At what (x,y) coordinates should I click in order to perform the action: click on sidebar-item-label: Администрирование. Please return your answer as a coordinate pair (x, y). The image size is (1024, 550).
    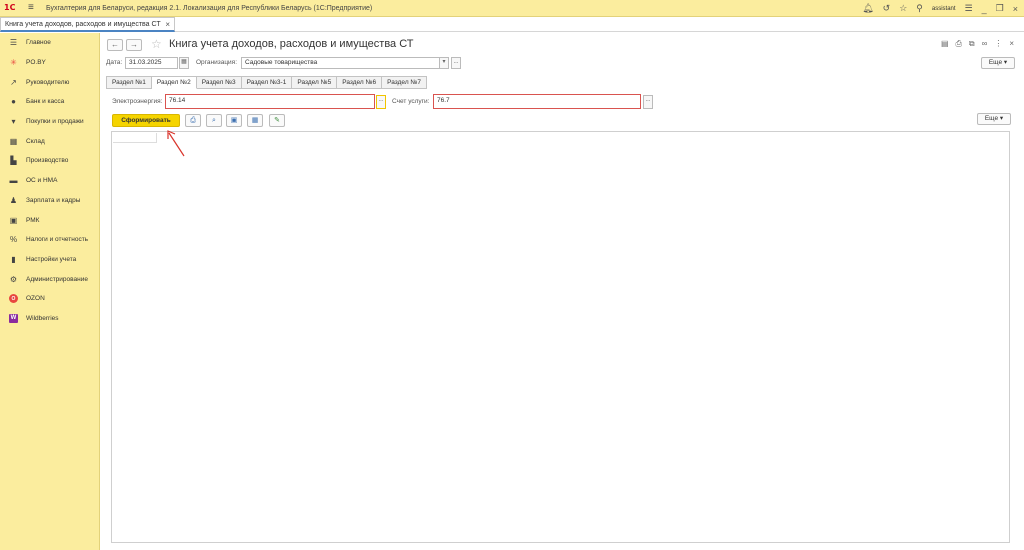
    Looking at the image, I should click on (57, 279).